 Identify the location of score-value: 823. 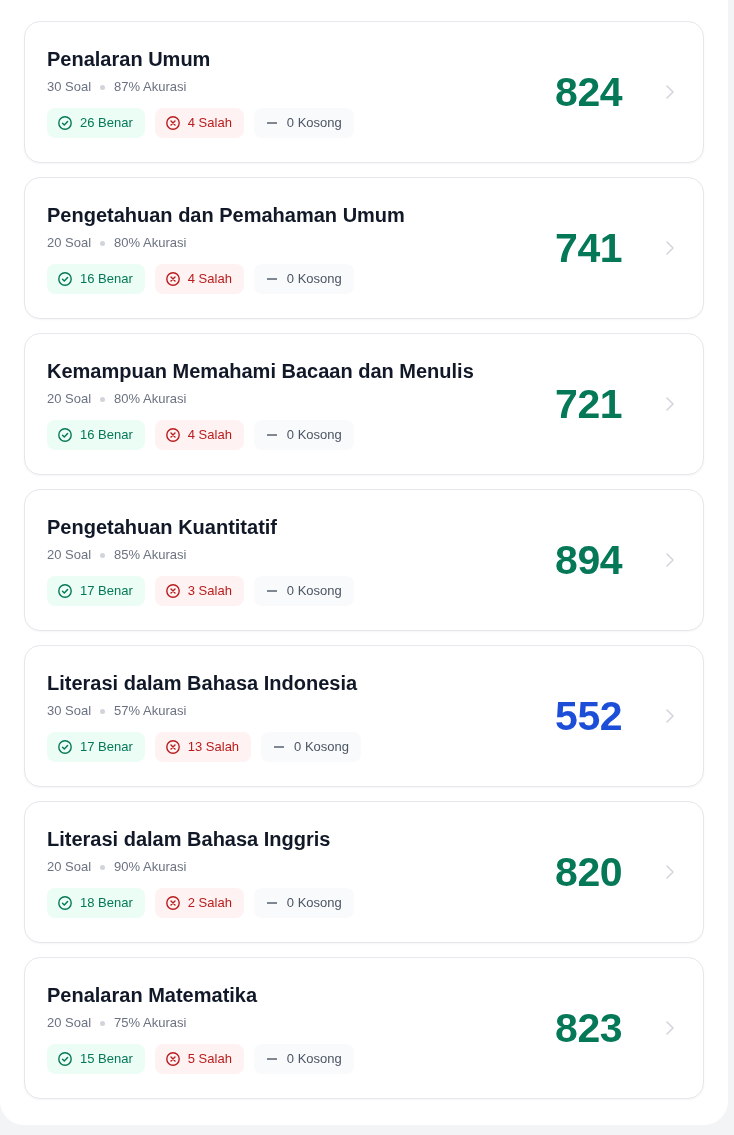
(588, 1028).